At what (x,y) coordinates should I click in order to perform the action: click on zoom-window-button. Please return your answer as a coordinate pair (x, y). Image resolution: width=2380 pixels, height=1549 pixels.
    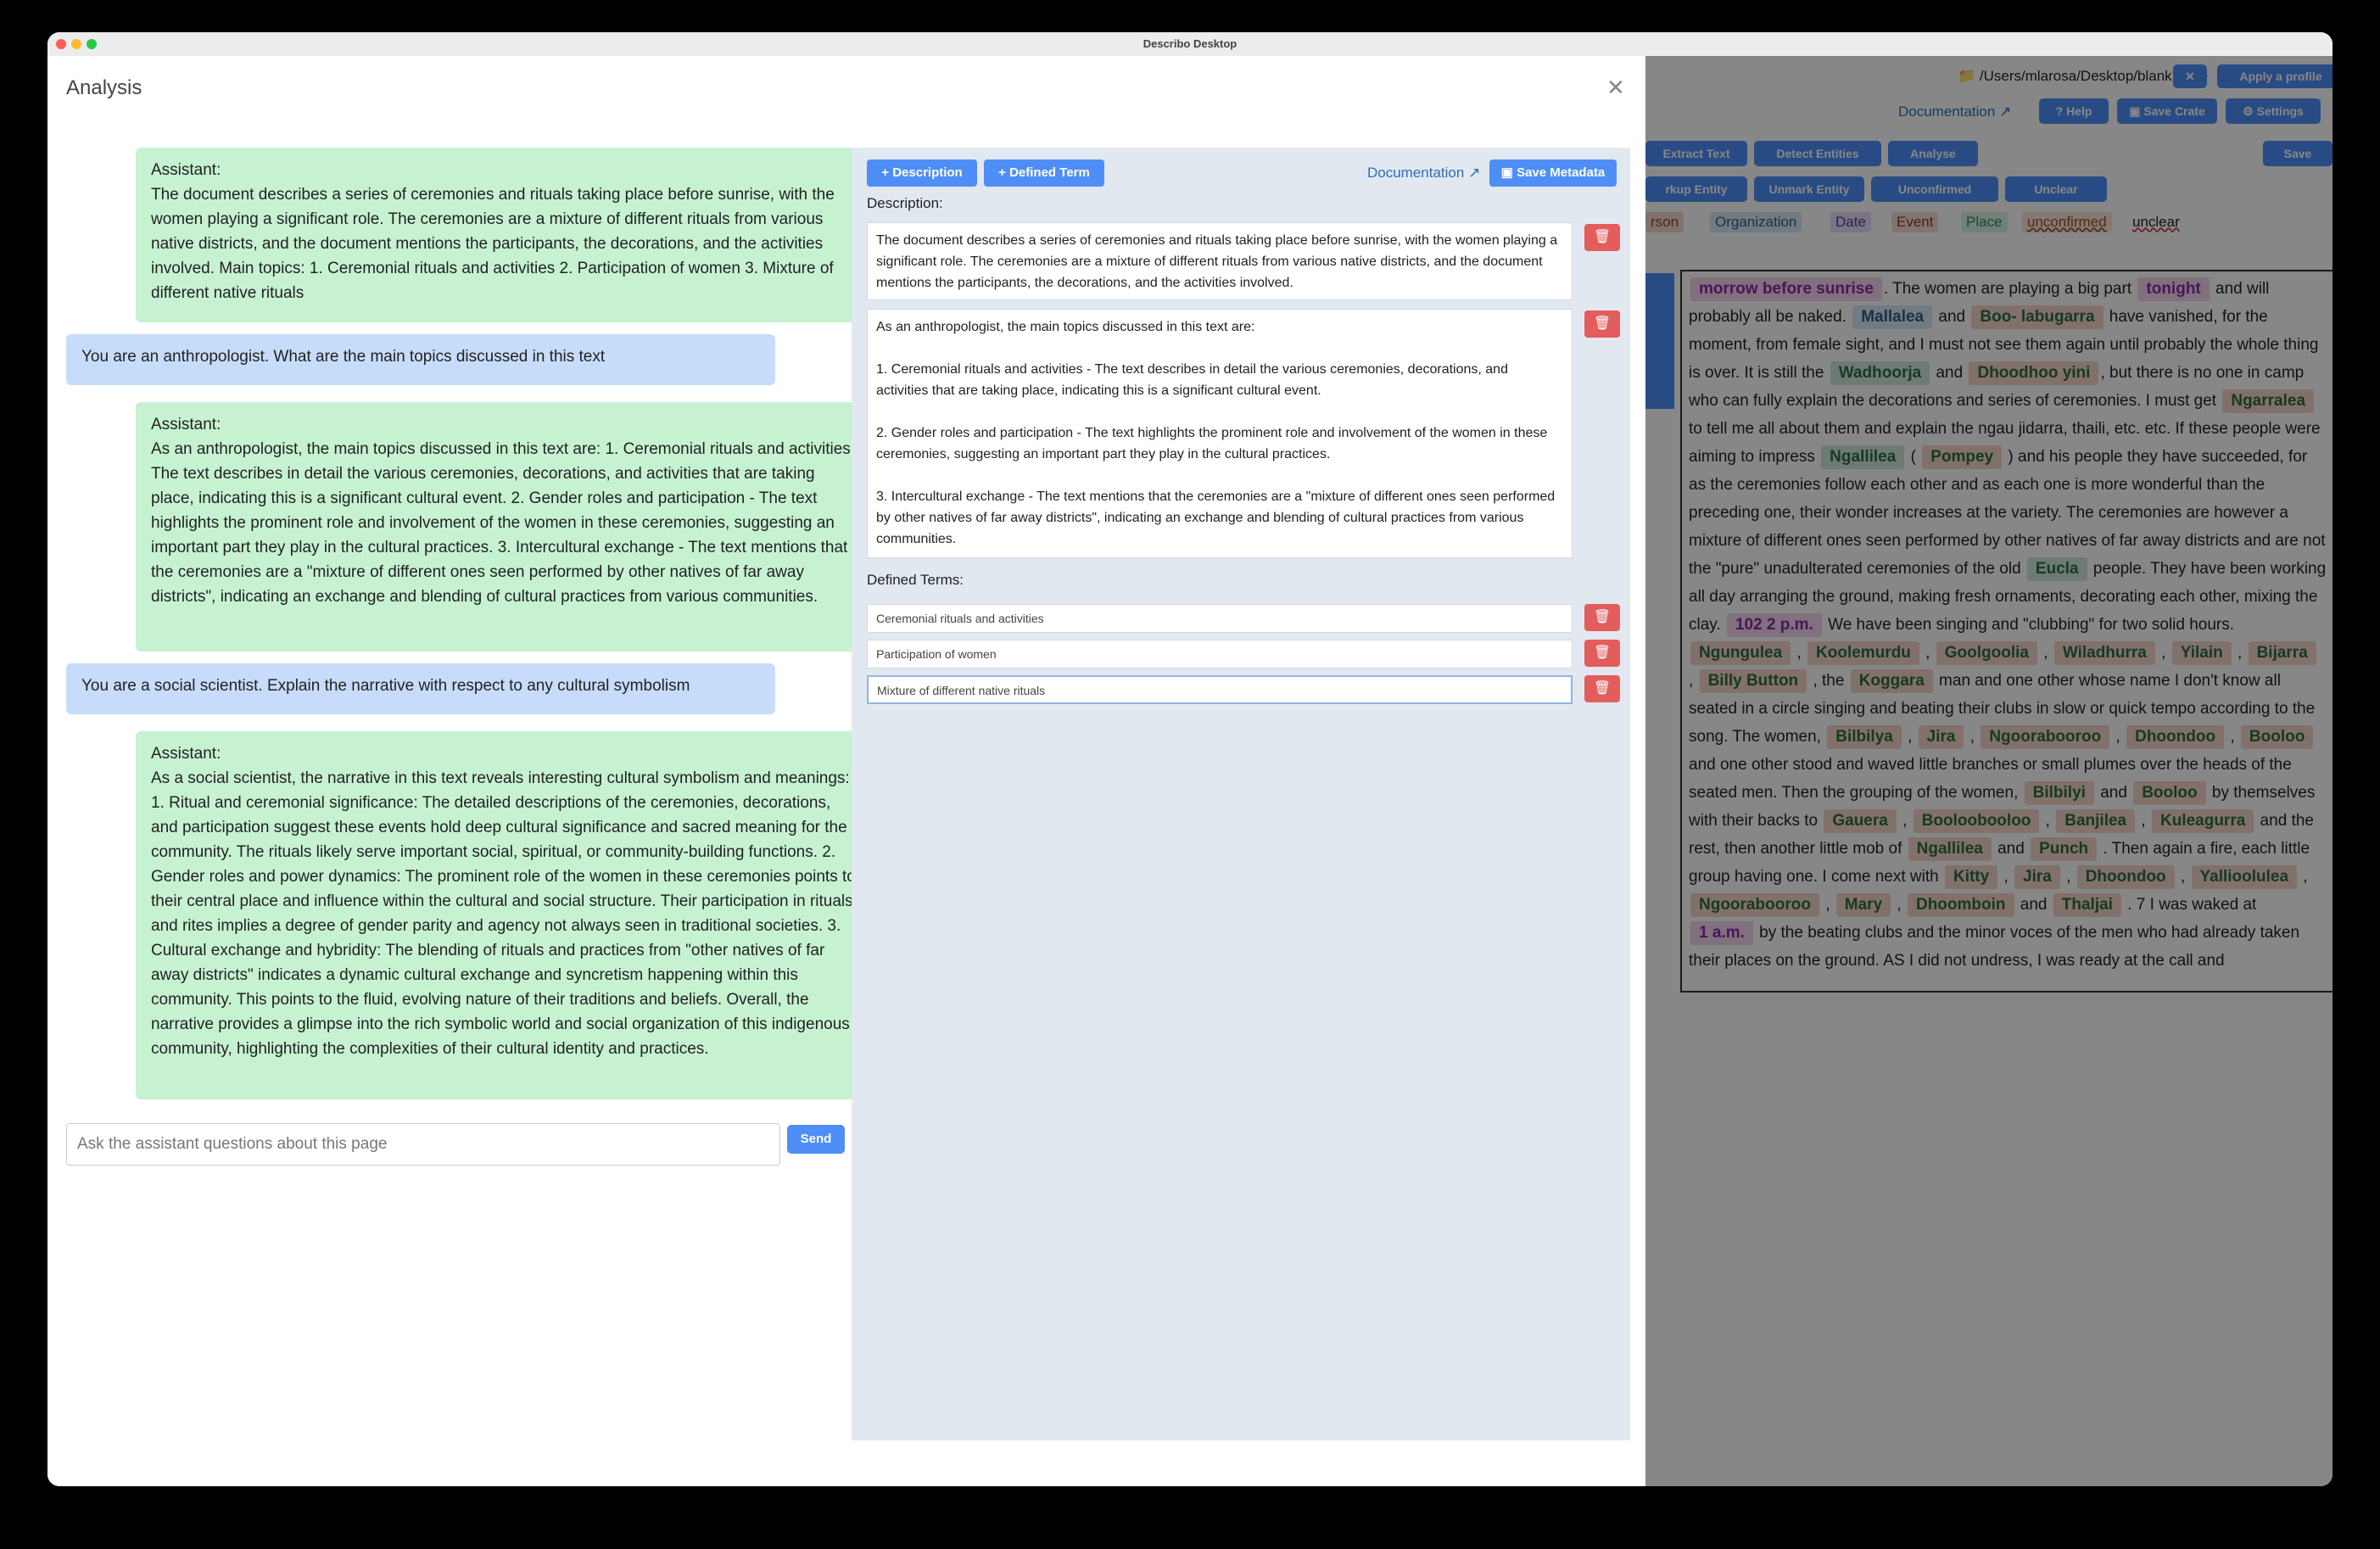
    Looking at the image, I should click on (92, 44).